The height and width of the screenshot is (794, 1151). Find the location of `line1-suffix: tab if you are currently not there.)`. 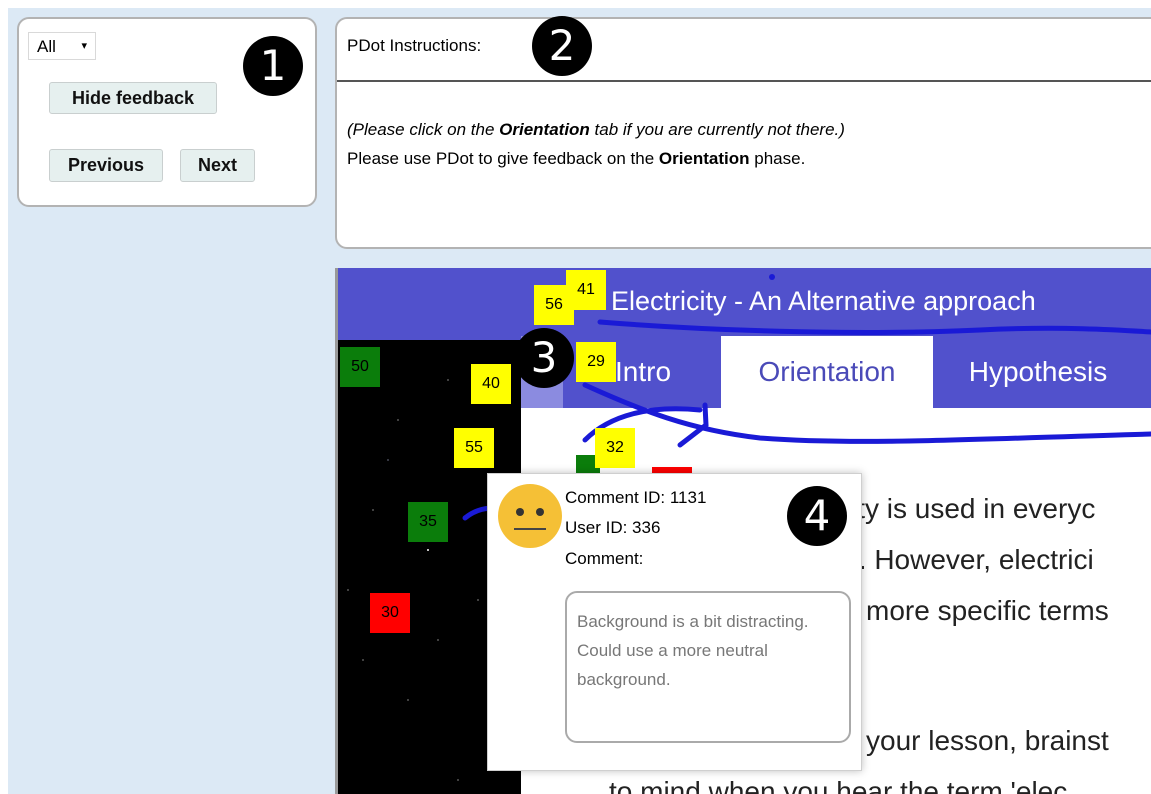

line1-suffix: tab if you are currently not there.) is located at coordinates (717, 129).